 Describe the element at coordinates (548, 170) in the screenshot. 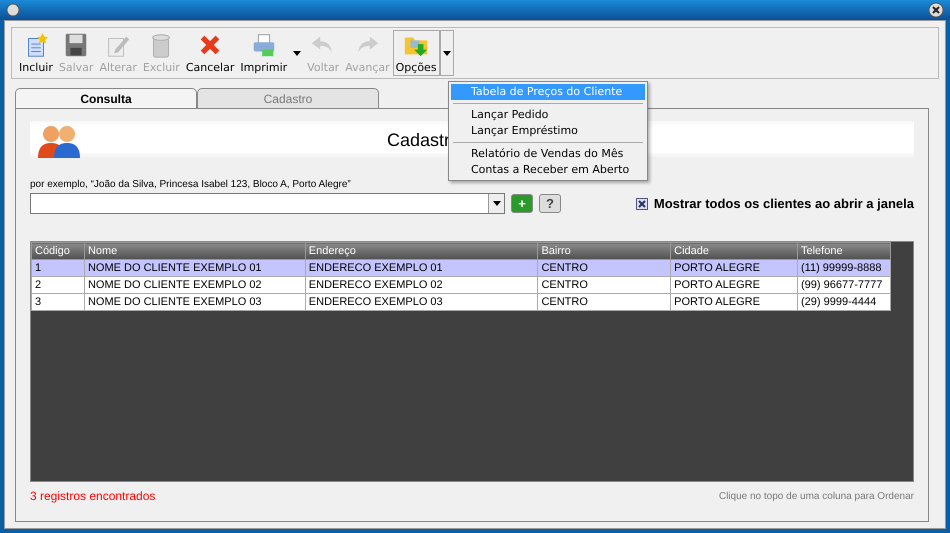

I see `menu-item: Contas a Receber em Aberto` at that location.